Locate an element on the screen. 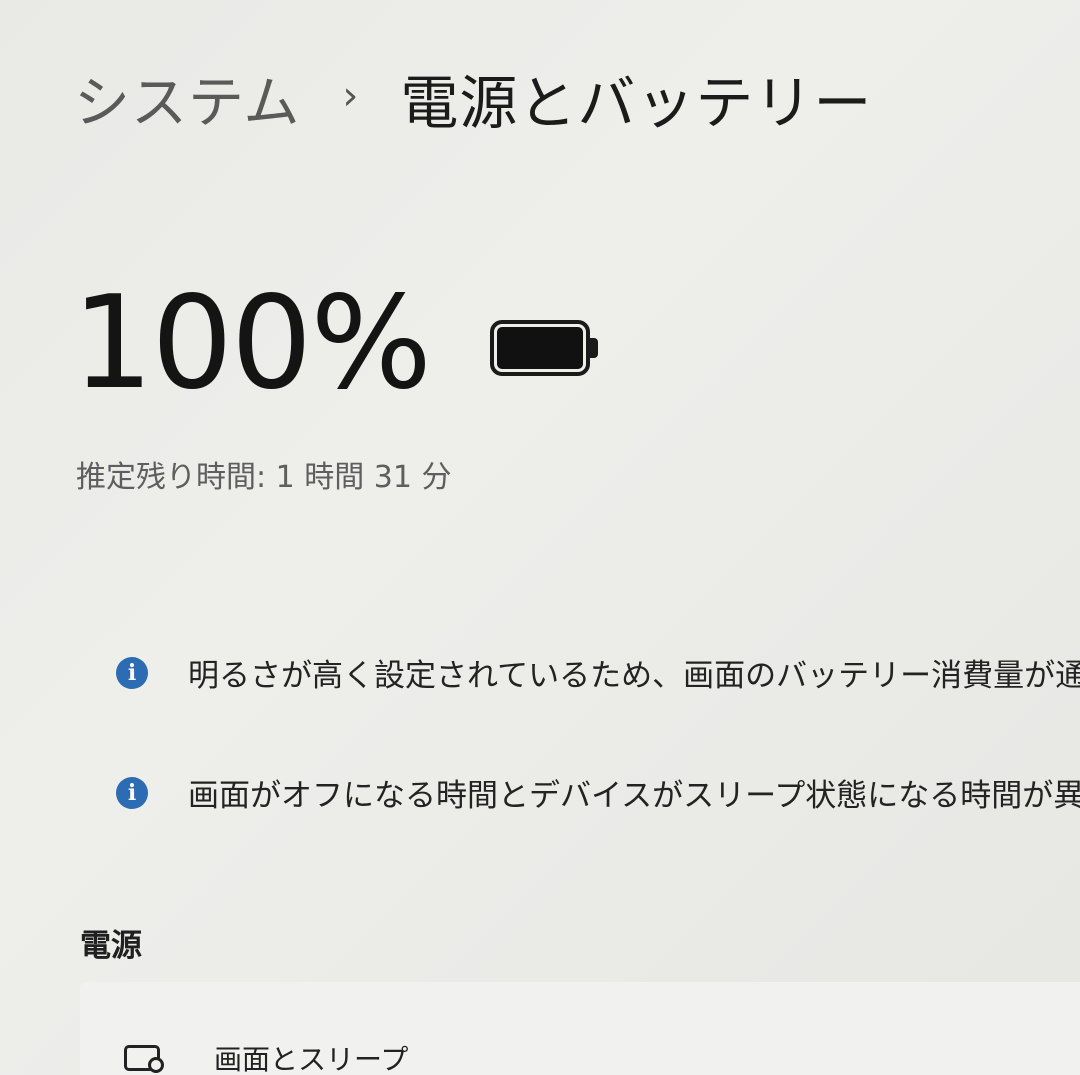 This screenshot has height=1075, width=1080. page-title: 電源とバッテリー is located at coordinates (636, 103).